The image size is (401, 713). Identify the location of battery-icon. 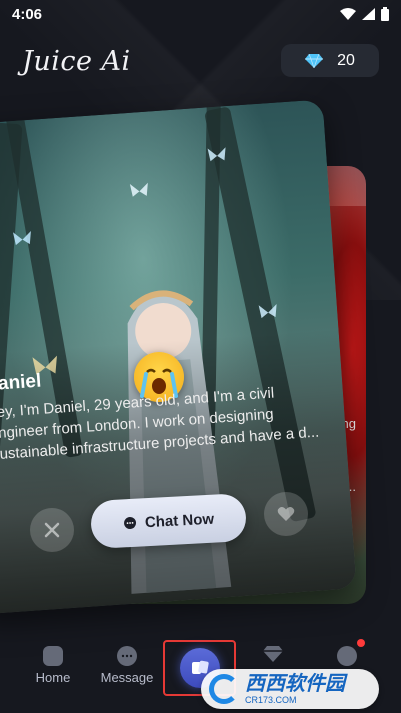
(385, 14).